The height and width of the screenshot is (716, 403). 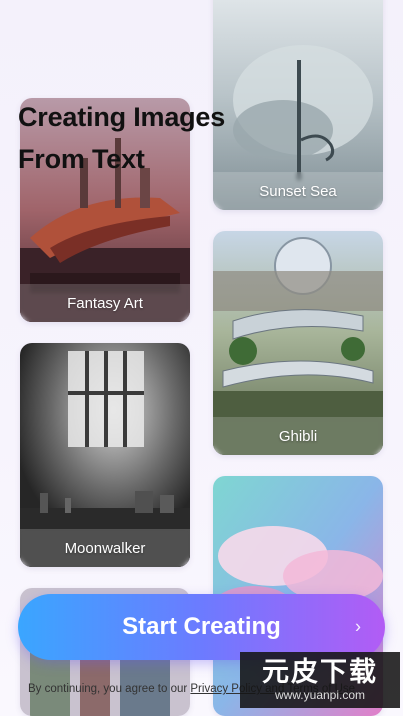 What do you see at coordinates (298, 343) in the screenshot?
I see `style-card-ghibli: Ghibli` at bounding box center [298, 343].